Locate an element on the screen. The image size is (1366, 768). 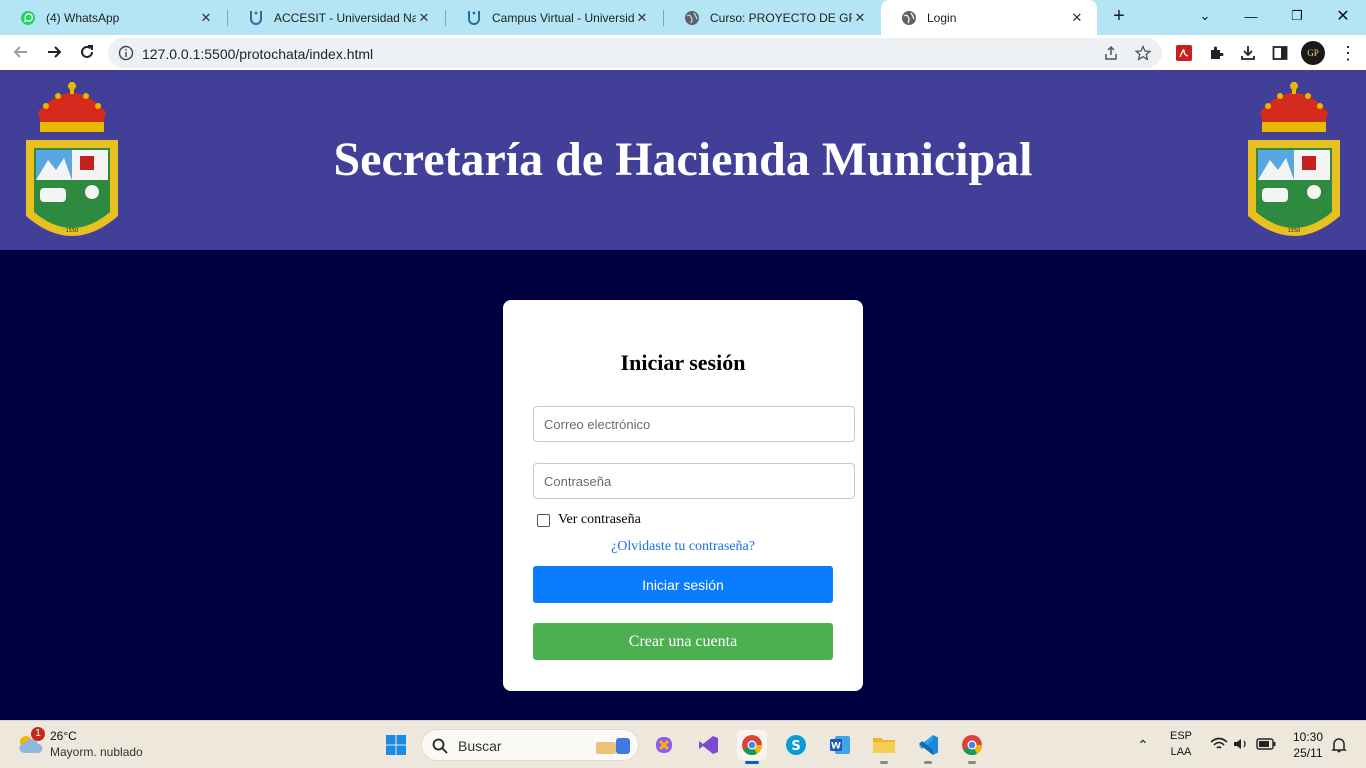
tab-curso: Curso: PROYECTO DE GRADO ✕ is located at coordinates (772, 17).